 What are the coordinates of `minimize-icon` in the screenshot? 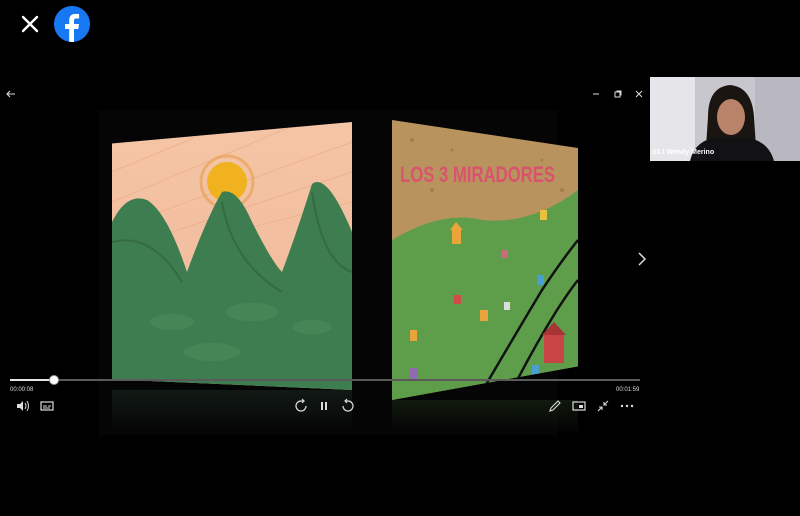 It's located at (596, 94).